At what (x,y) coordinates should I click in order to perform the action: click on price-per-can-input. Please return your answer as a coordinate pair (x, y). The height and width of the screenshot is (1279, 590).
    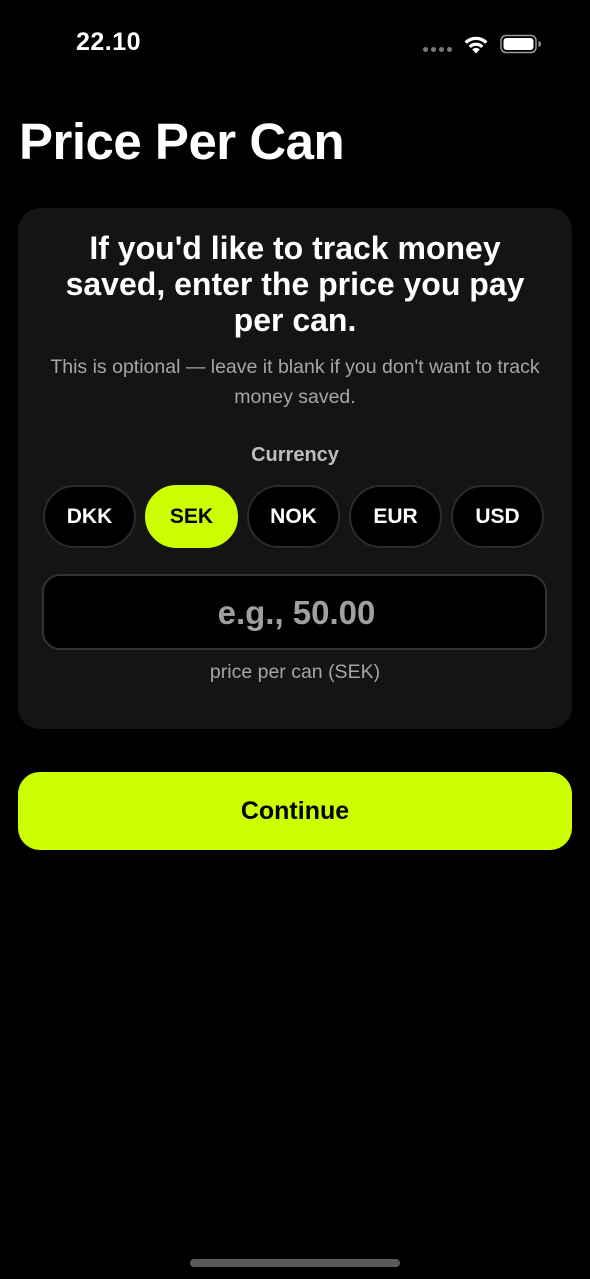
    Looking at the image, I should click on (296, 613).